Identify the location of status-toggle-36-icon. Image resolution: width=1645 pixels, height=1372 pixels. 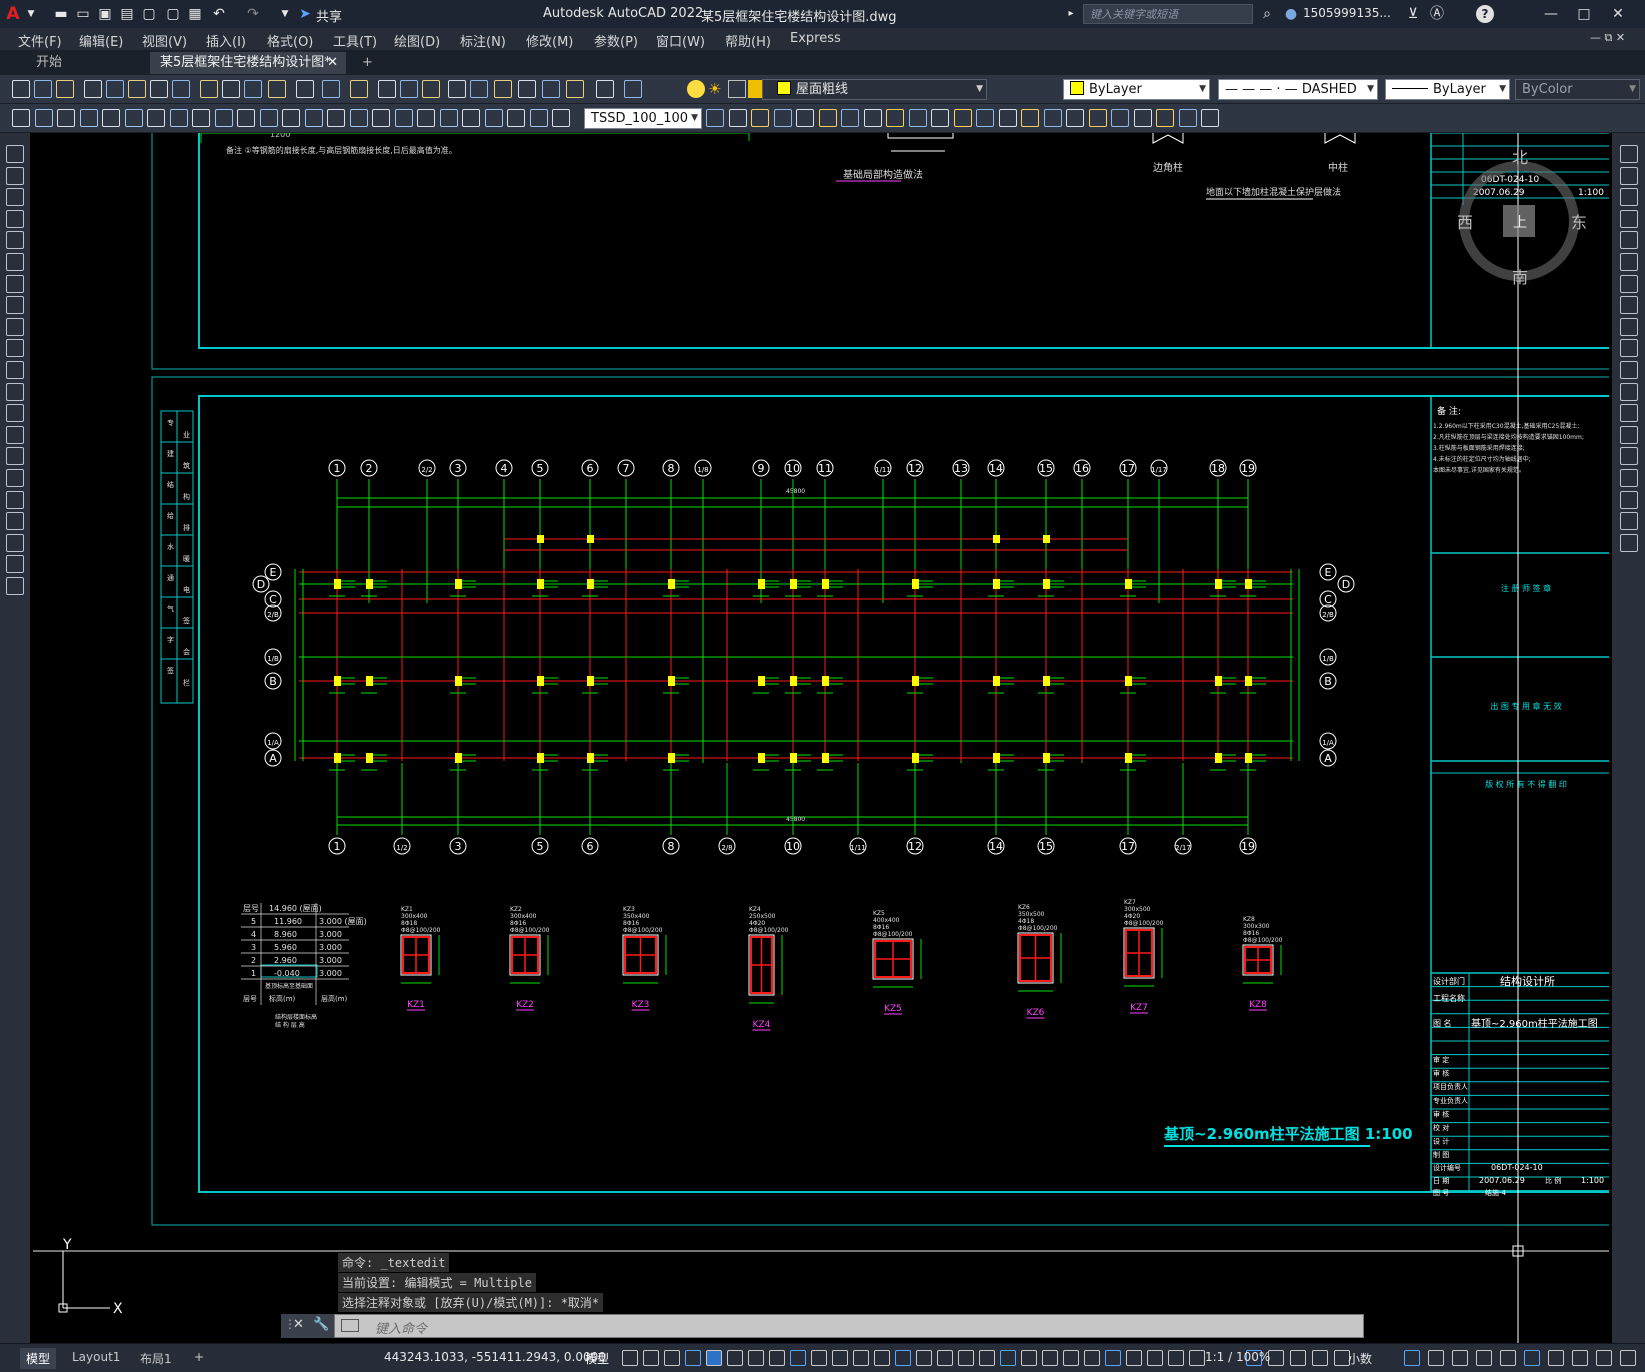
(1460, 1358).